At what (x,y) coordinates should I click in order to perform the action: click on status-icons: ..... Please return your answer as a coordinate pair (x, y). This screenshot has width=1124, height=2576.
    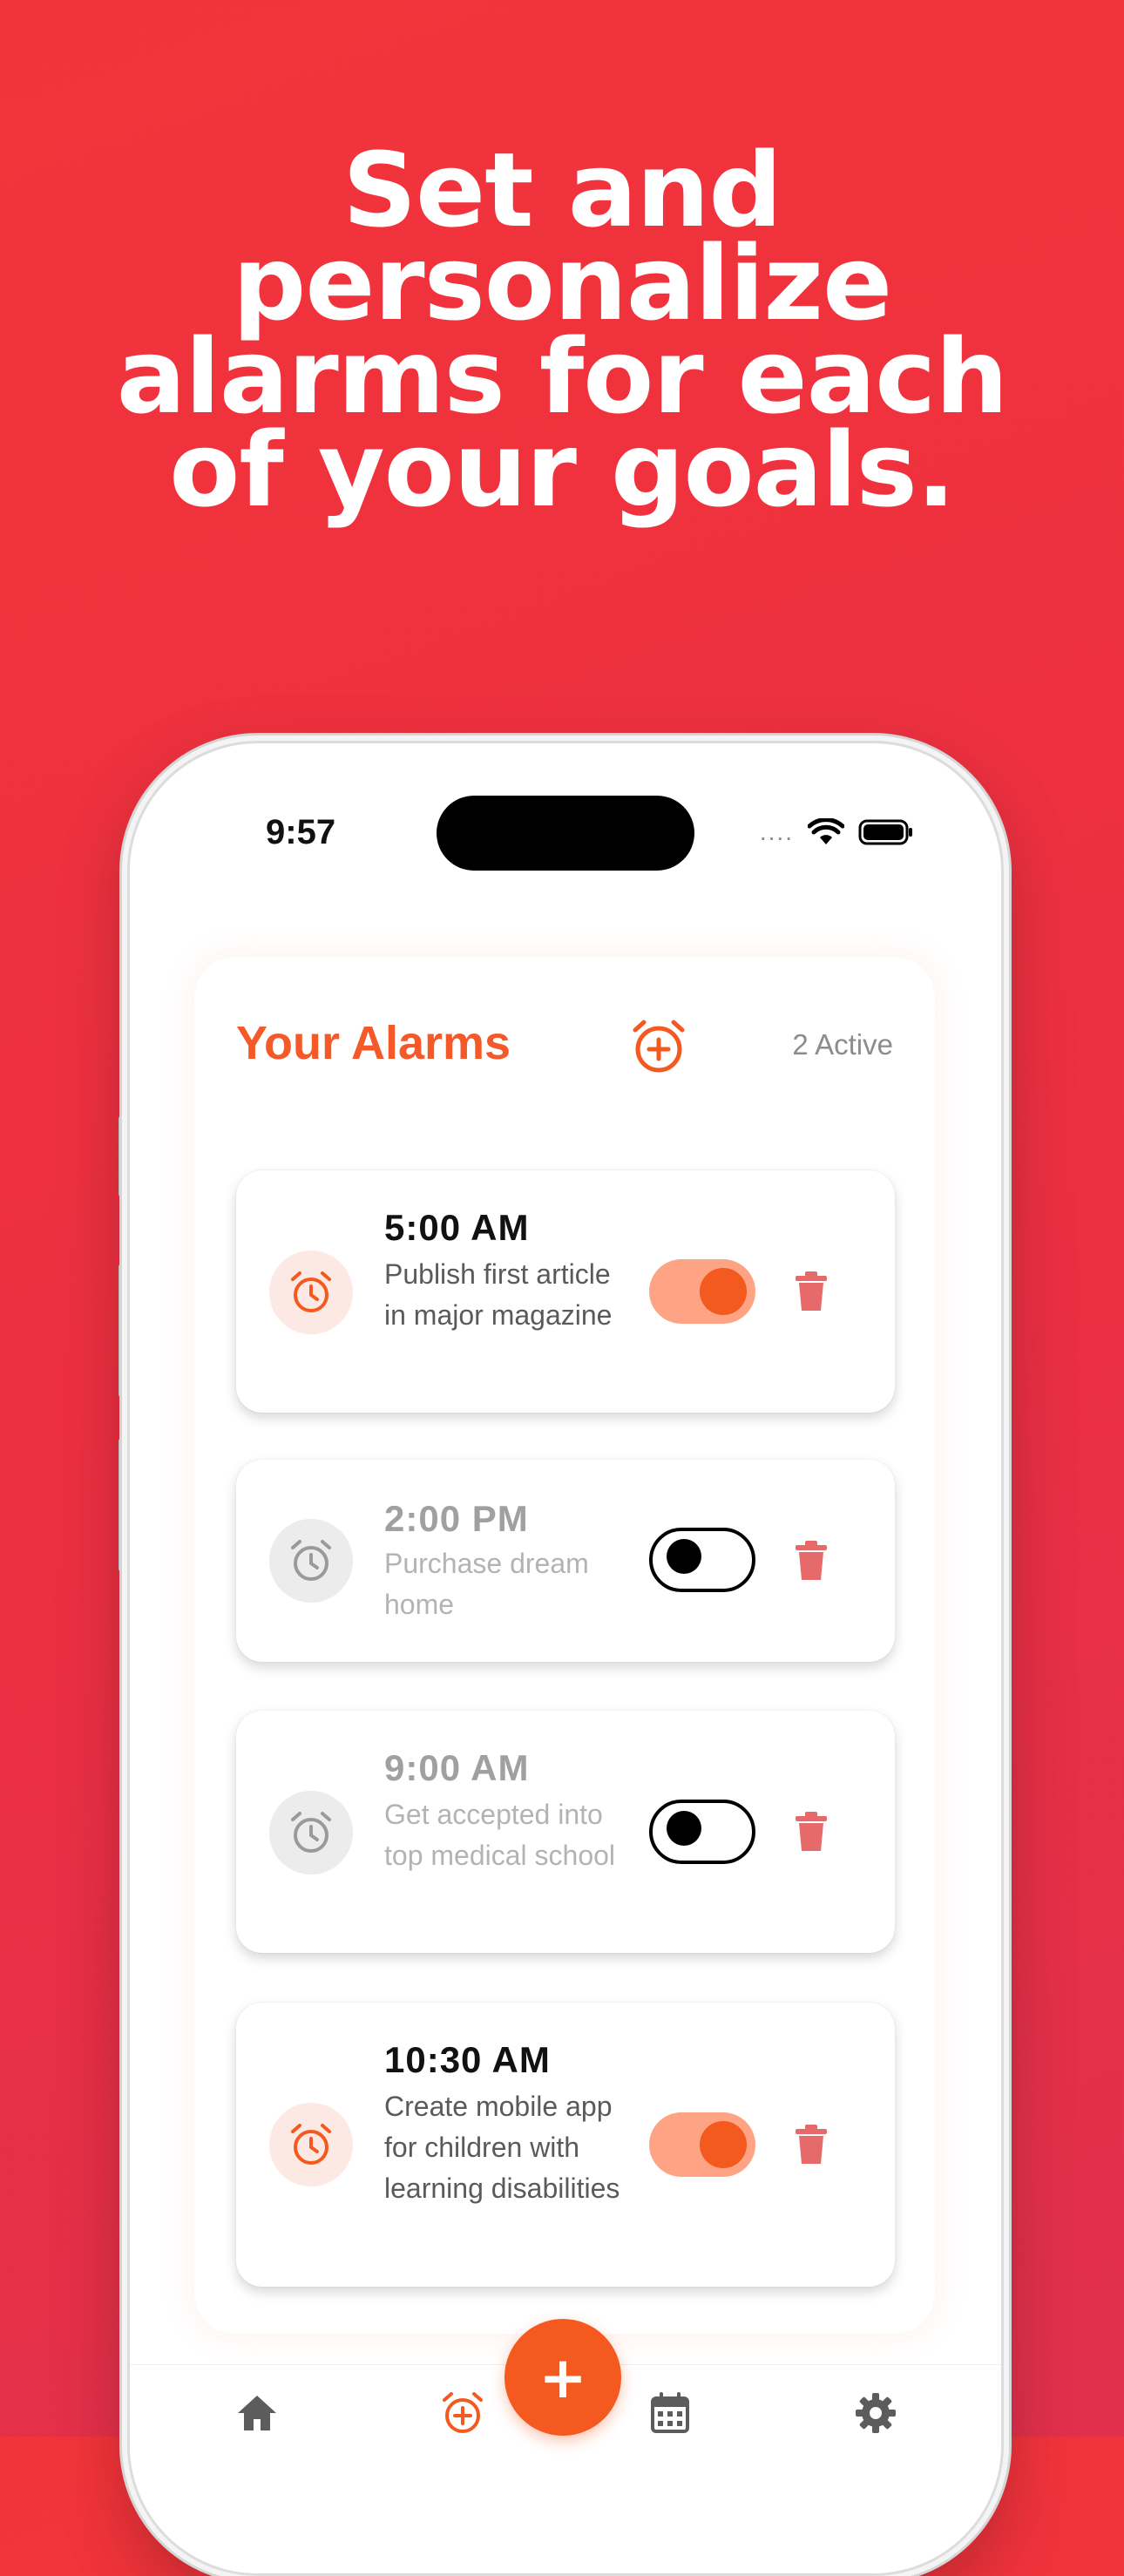
    Looking at the image, I should click on (837, 832).